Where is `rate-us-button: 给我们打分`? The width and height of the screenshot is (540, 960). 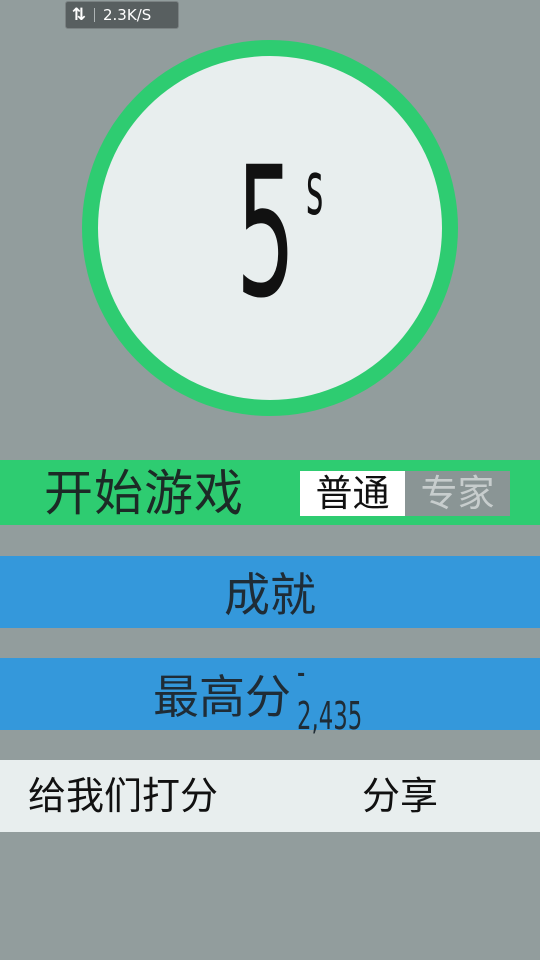
rate-us-button: 给我们打分 is located at coordinates (123, 796).